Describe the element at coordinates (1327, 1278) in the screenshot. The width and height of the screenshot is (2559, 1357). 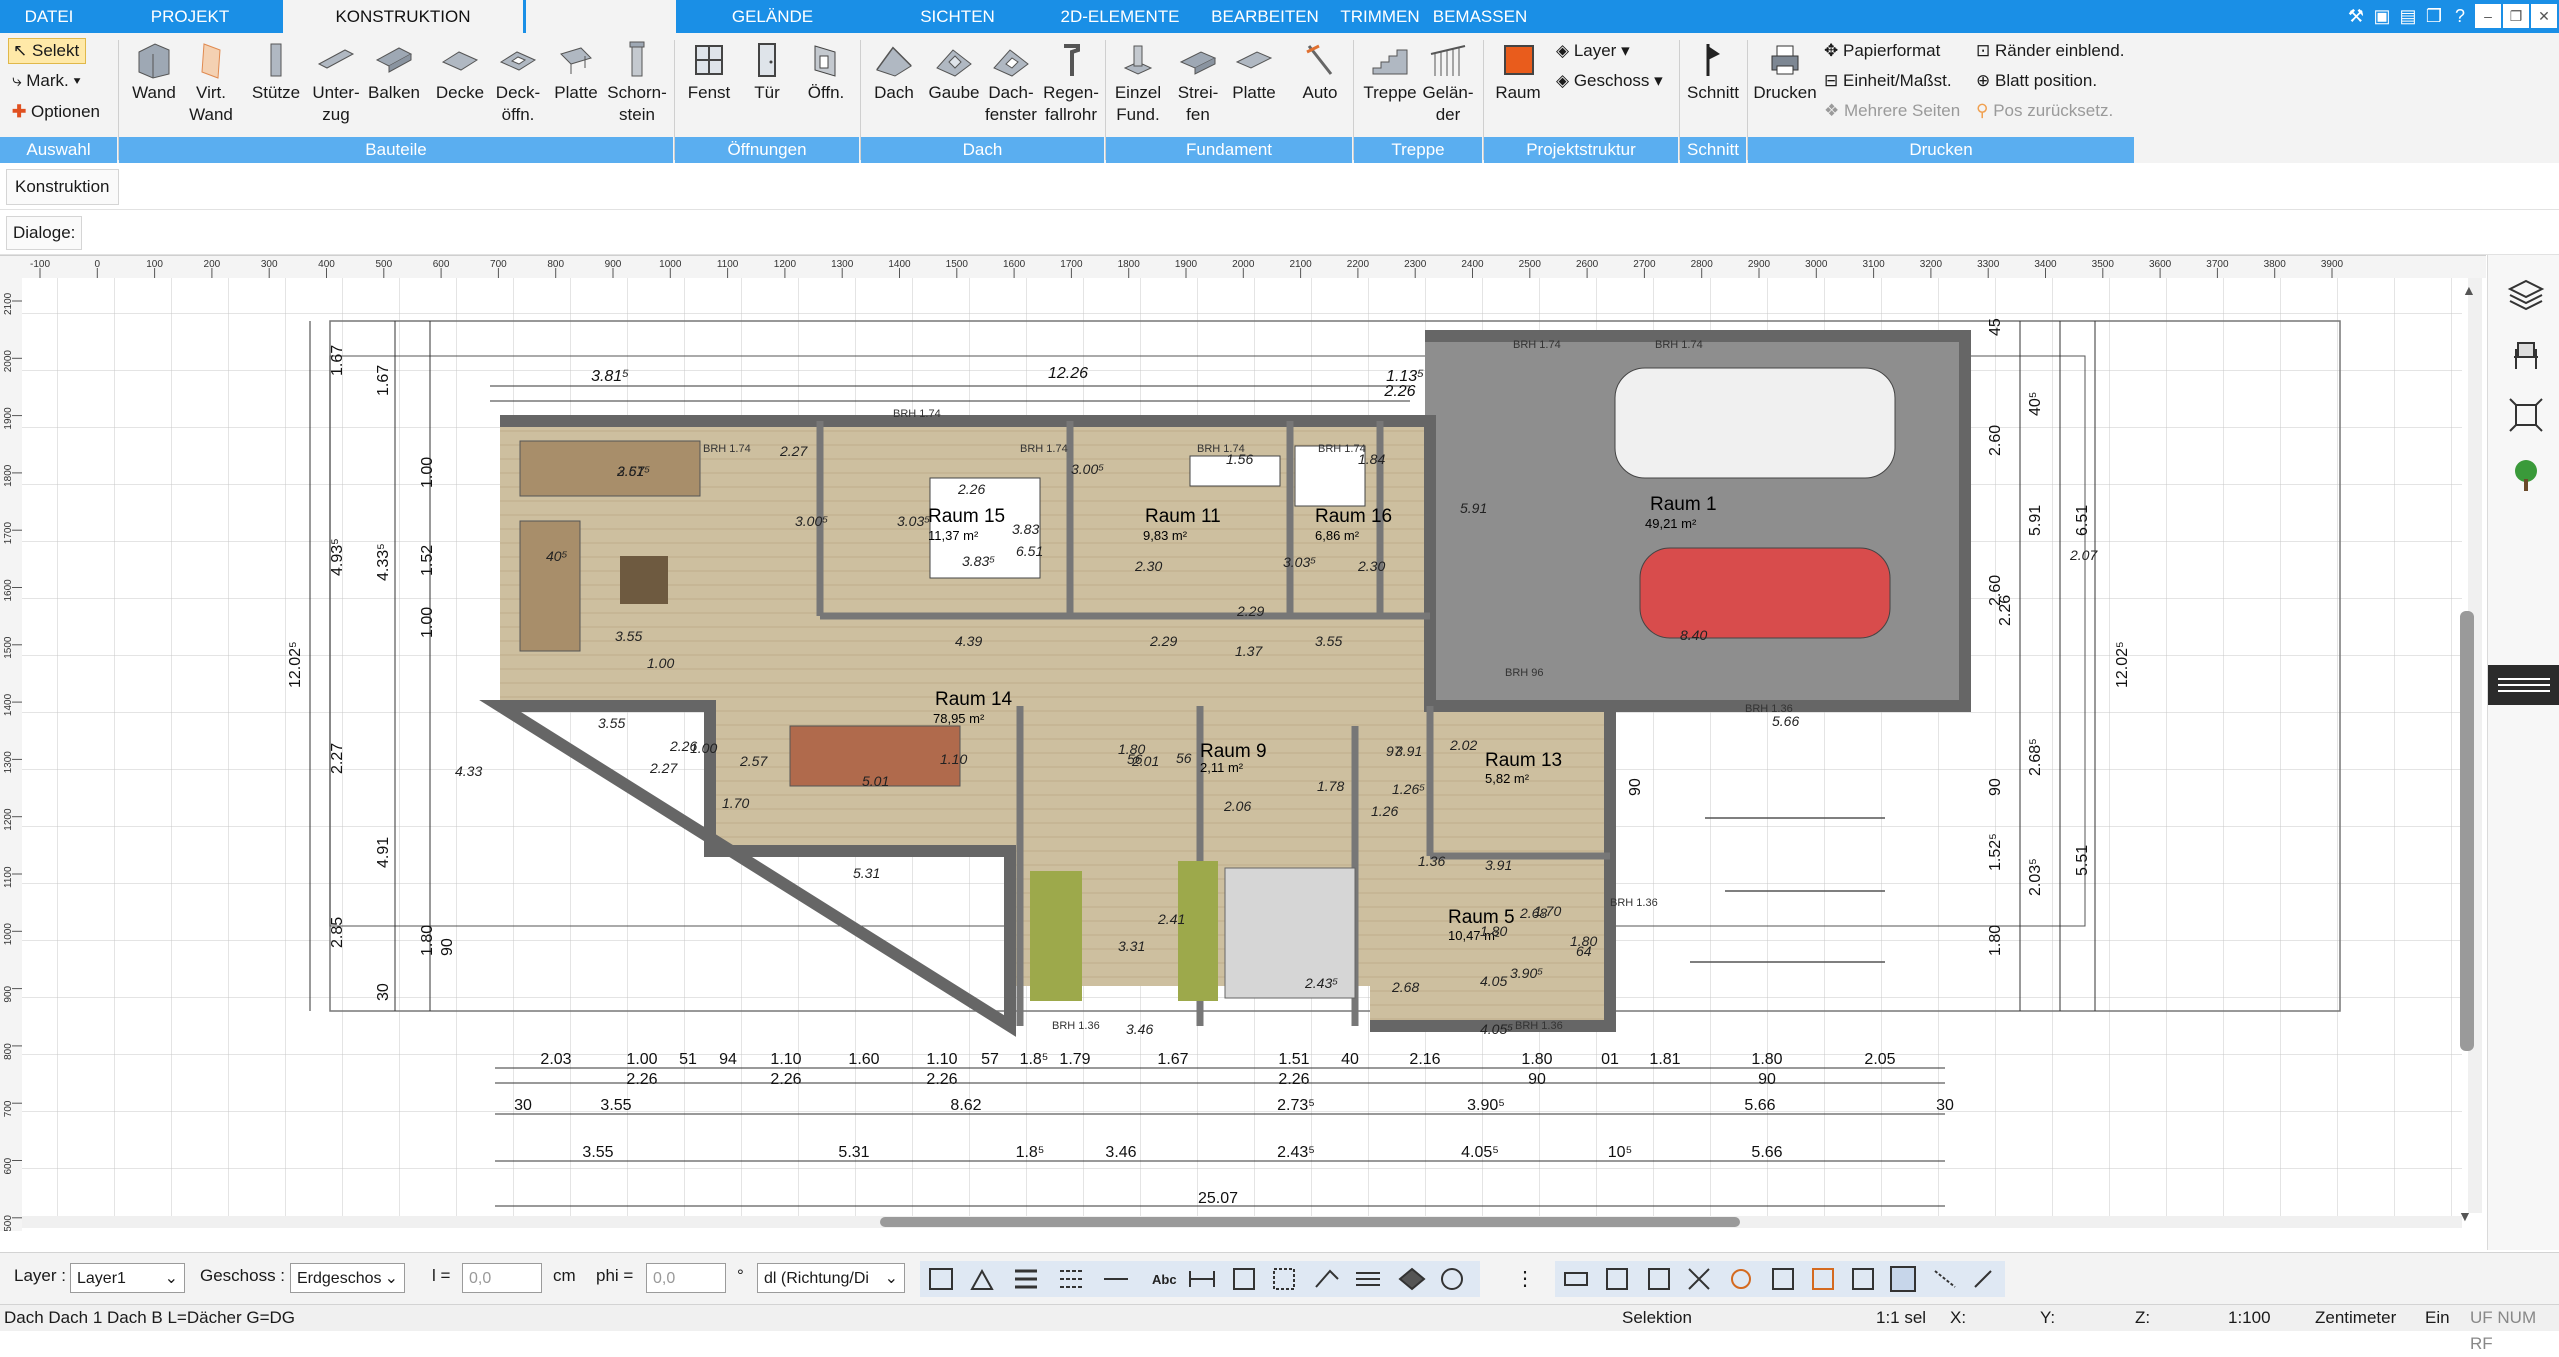
I see `snap-line-icon` at that location.